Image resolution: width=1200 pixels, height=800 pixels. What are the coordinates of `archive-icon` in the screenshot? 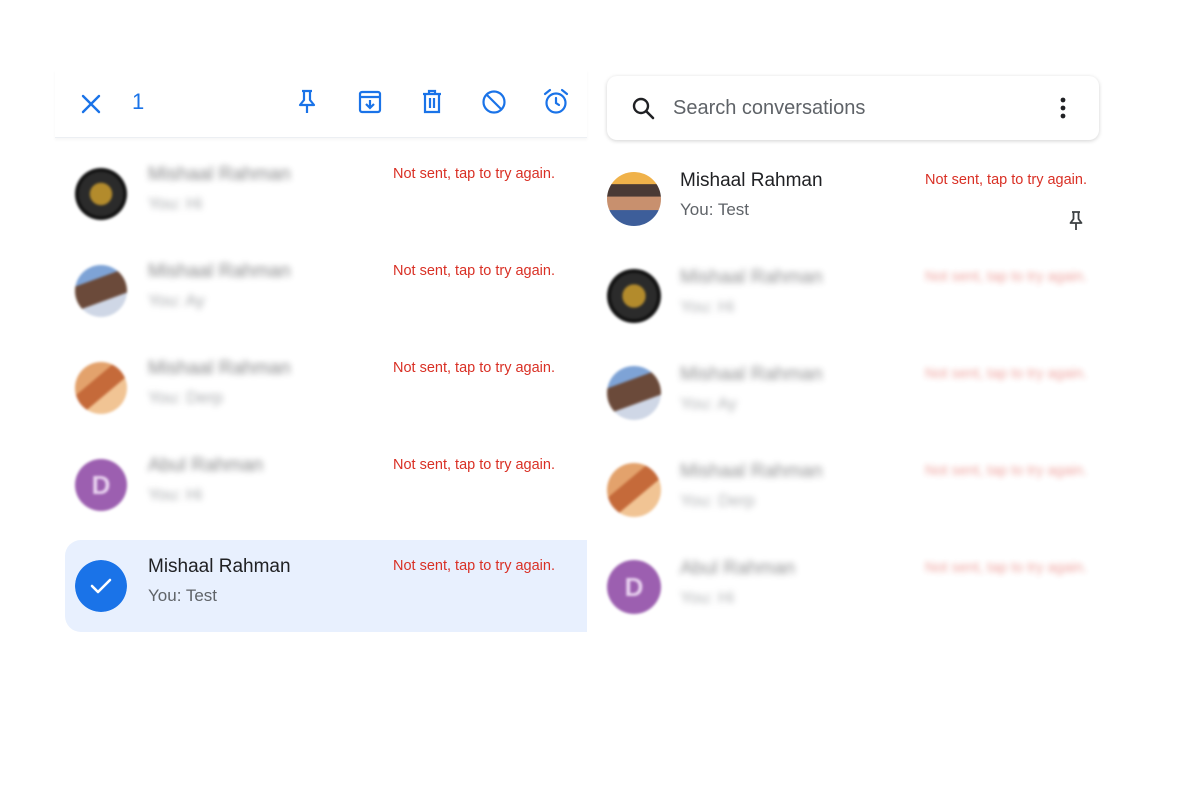 It's located at (370, 102).